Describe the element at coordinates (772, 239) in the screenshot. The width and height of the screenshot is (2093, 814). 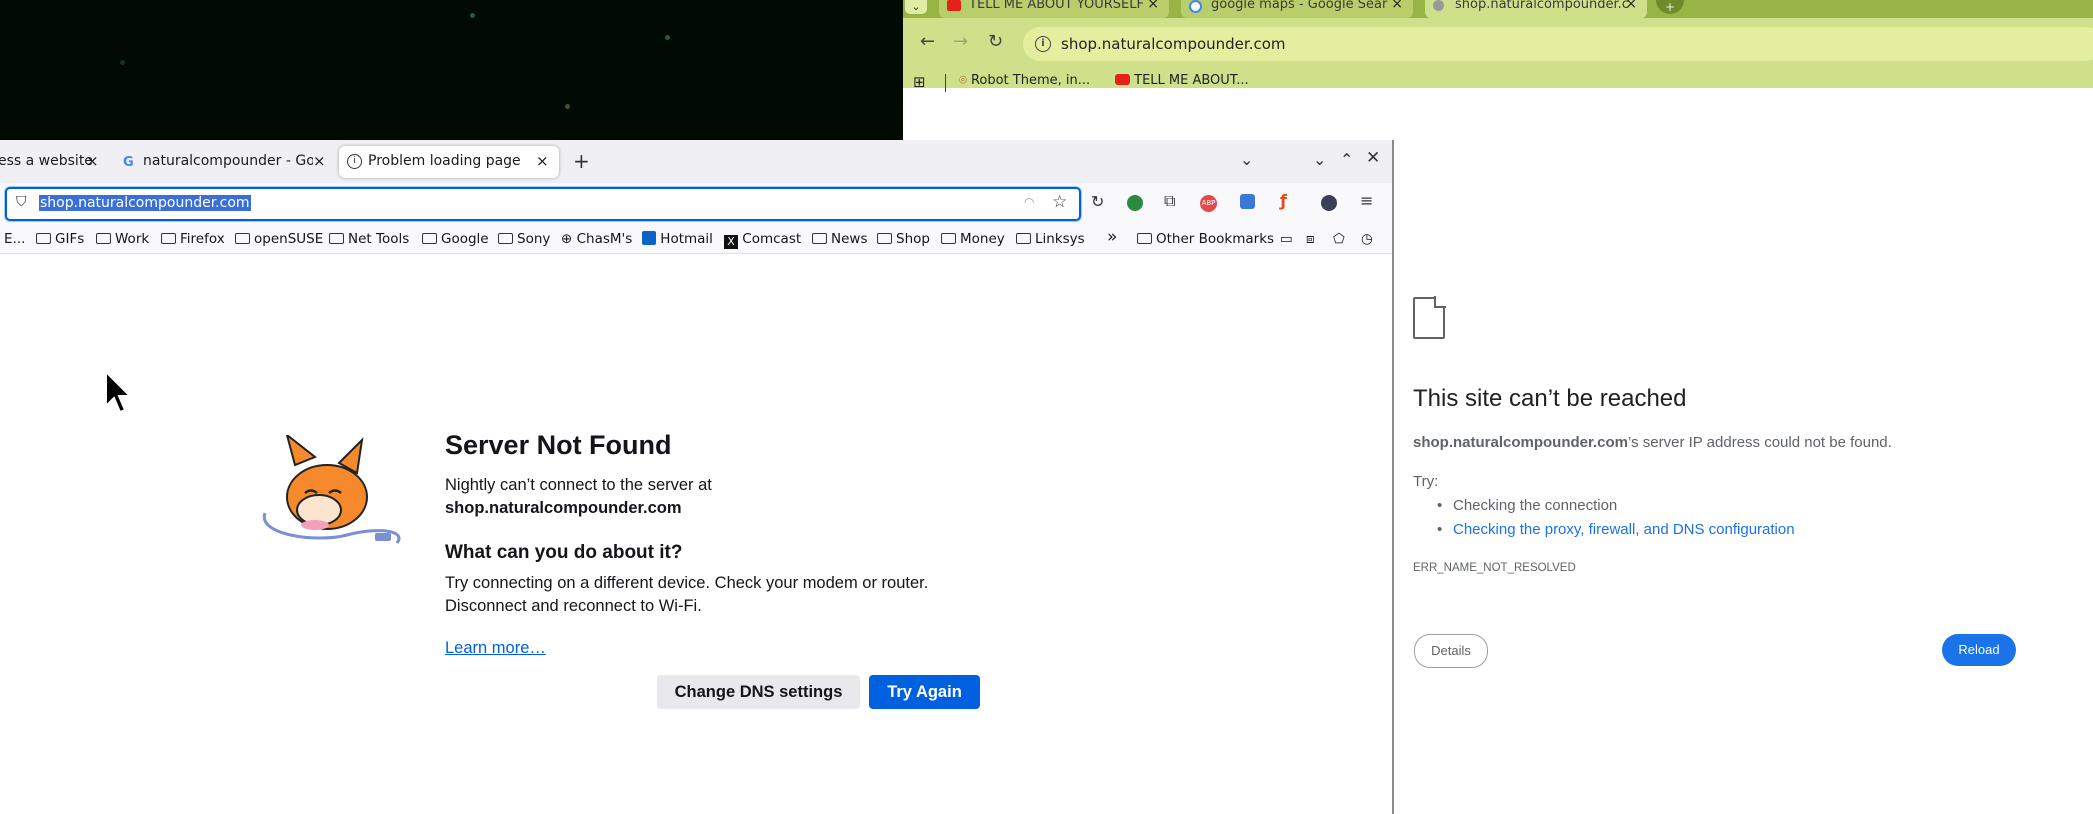
I see `bookmark-label: Comcast` at that location.